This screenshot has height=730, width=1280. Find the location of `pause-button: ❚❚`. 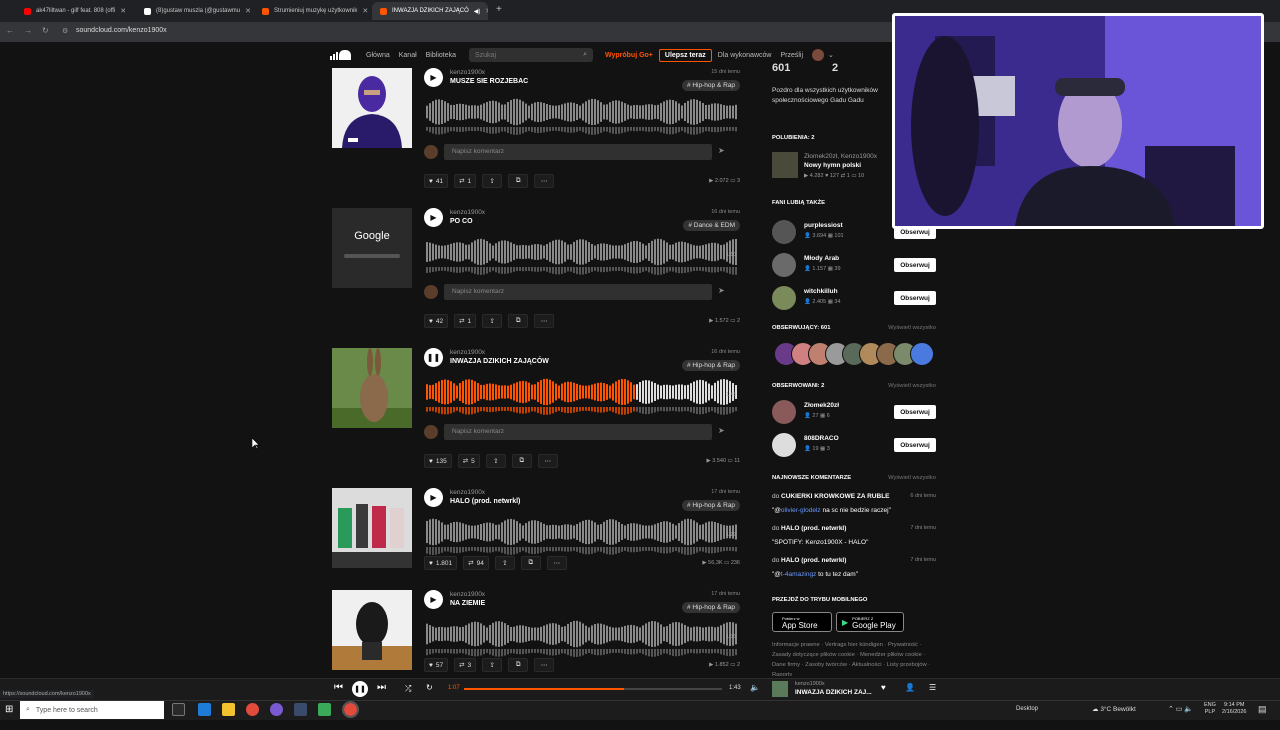

pause-button: ❚❚ is located at coordinates (433, 357).